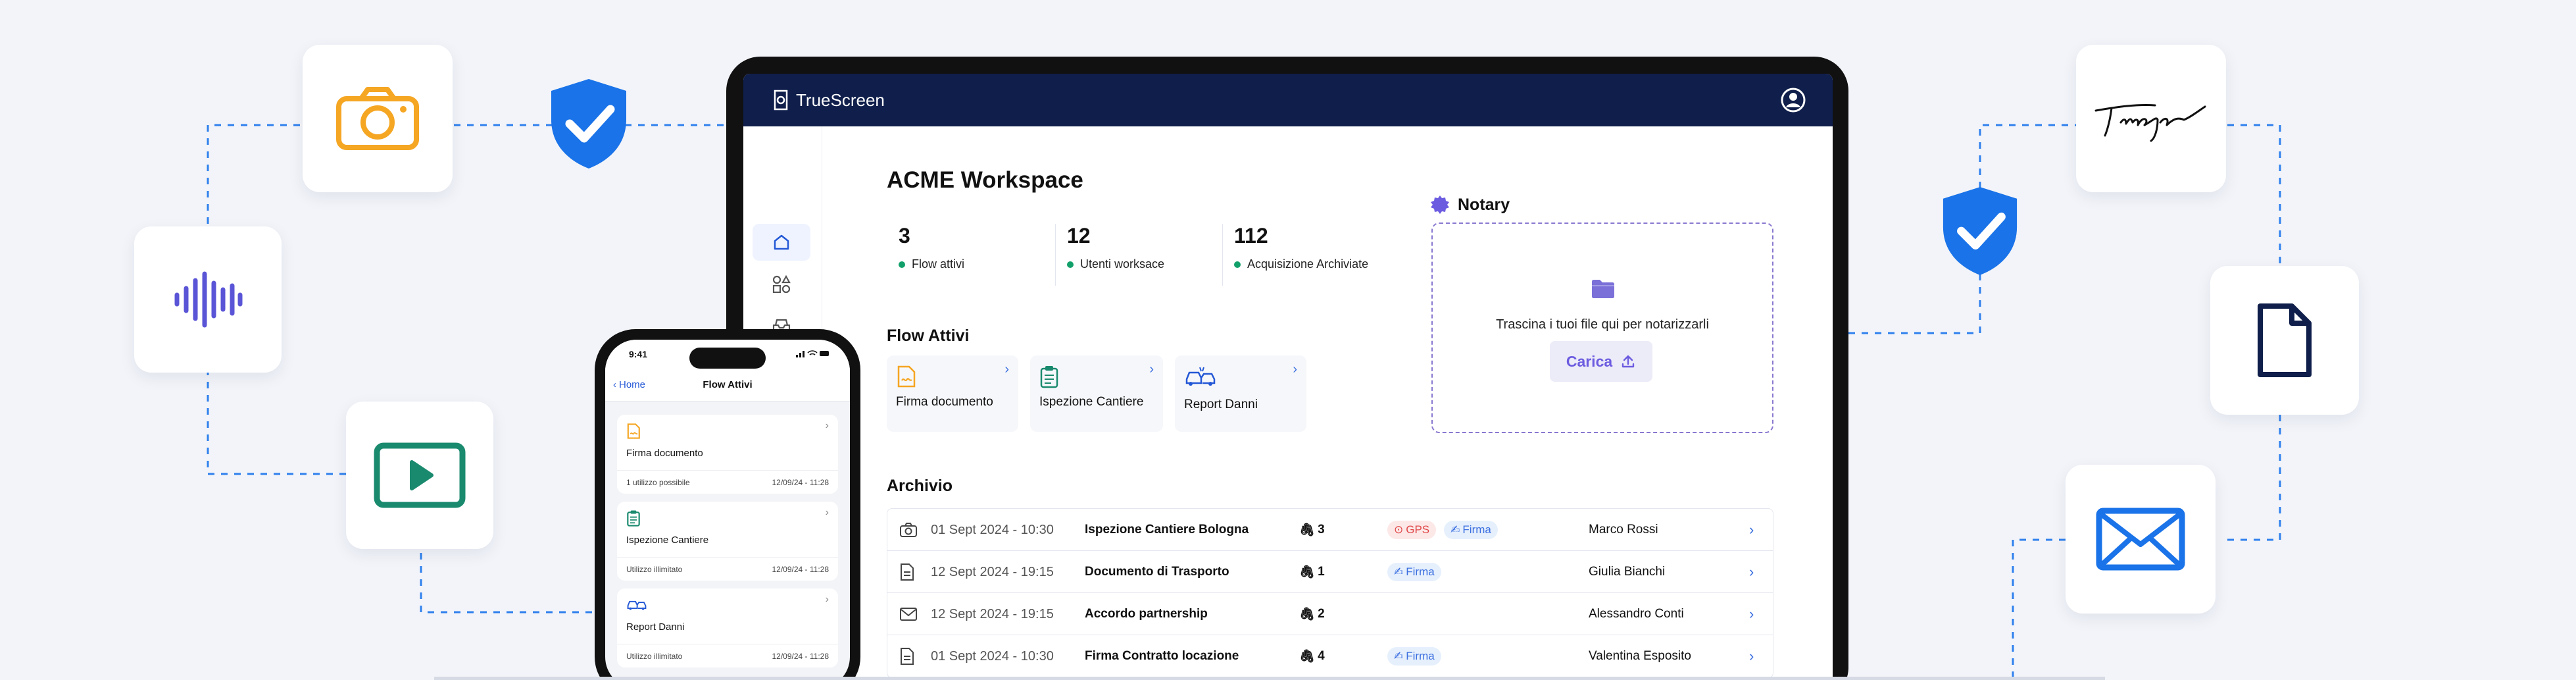 This screenshot has width=2576, height=680. What do you see at coordinates (654, 656) in the screenshot?
I see `card-usage: Utilizzo illimitato` at bounding box center [654, 656].